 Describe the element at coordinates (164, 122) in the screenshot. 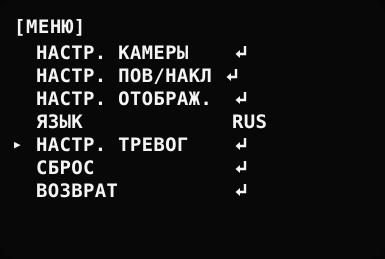

I see `menu-item-language: ЯЗЫК RUS` at that location.